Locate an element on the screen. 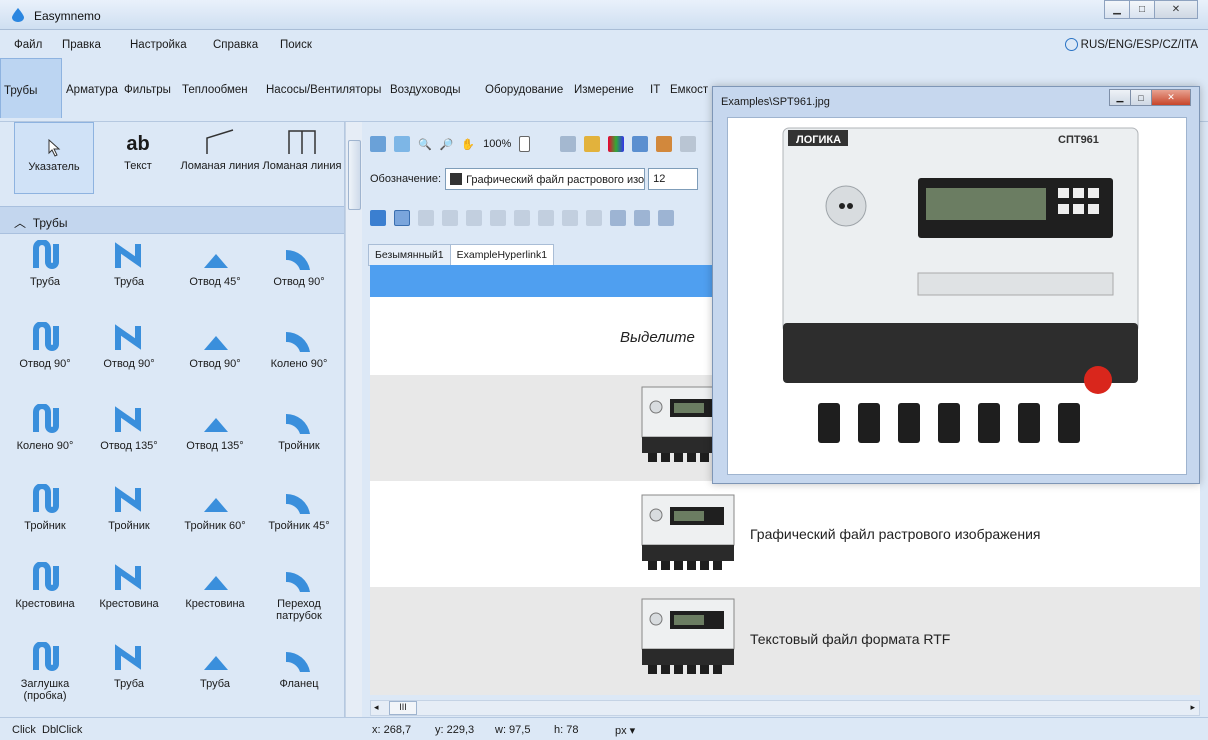  properties-icon is located at coordinates (664, 144).